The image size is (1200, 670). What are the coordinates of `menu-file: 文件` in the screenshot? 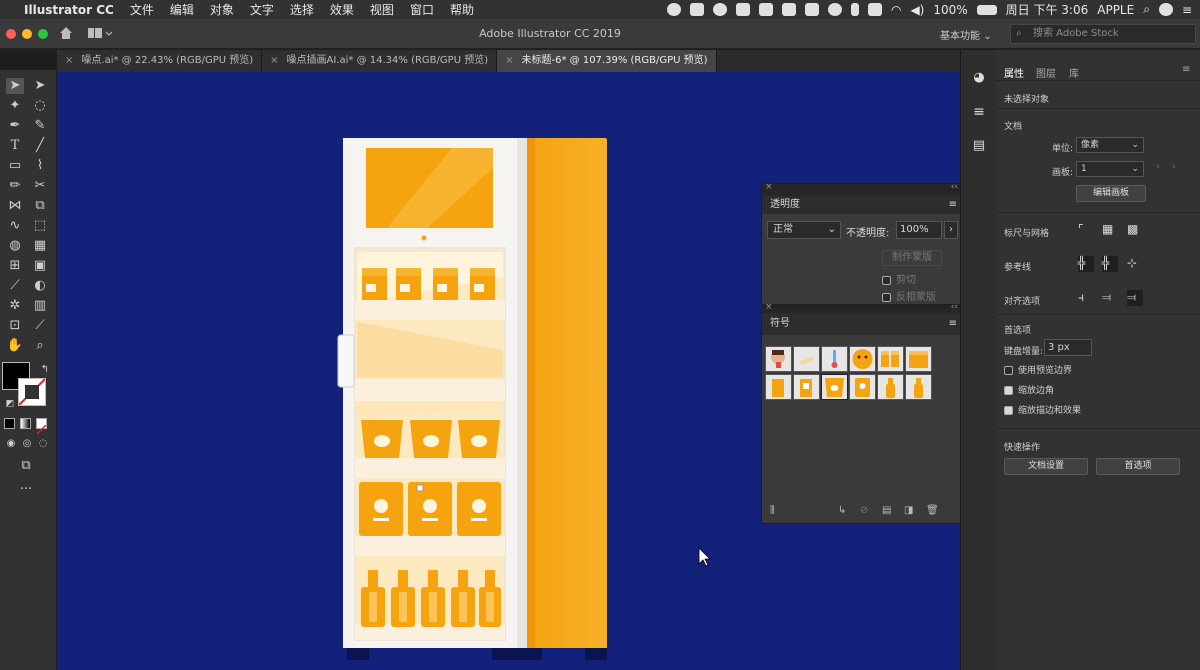 It's located at (142, 9).